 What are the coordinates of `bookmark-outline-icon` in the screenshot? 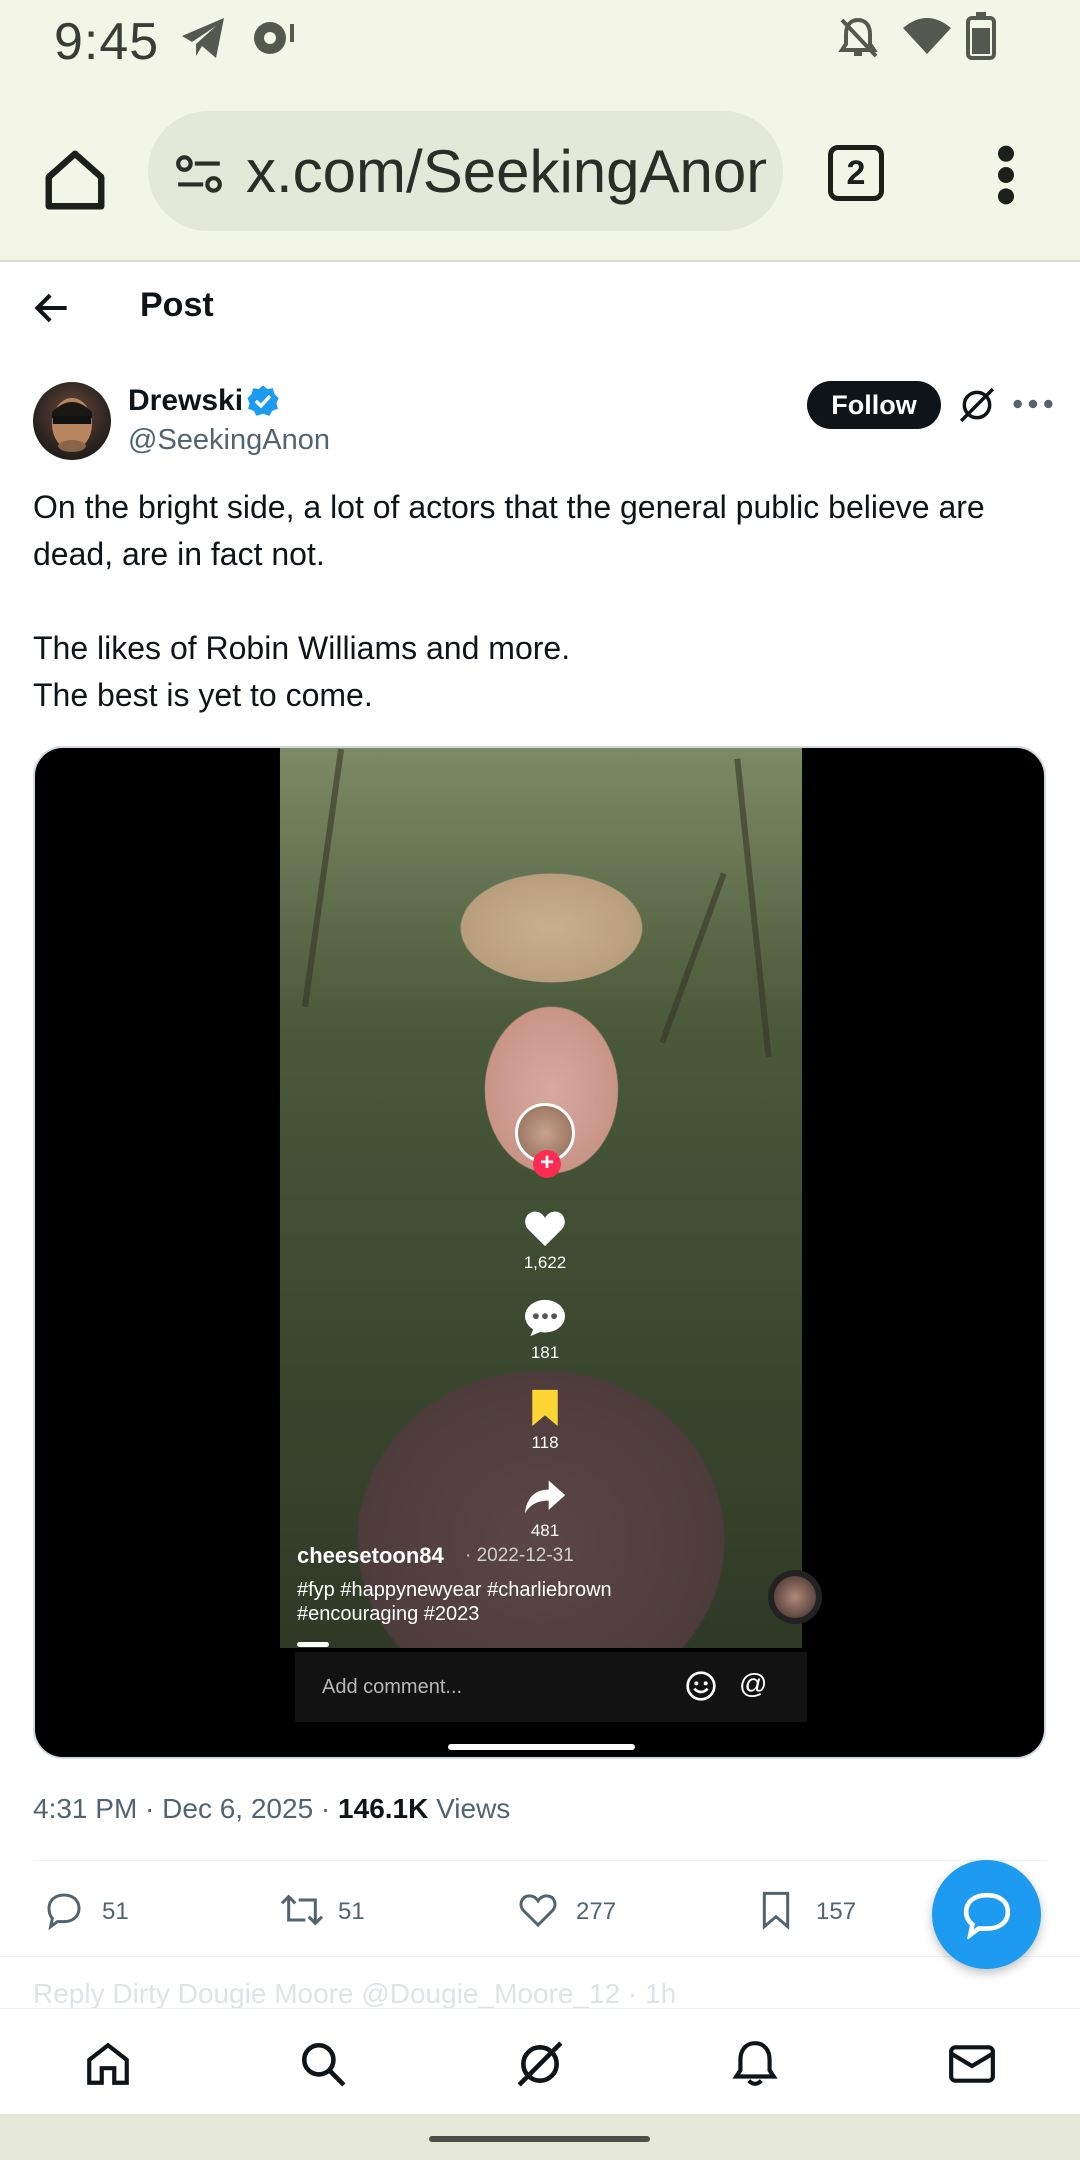 It's located at (776, 1910).